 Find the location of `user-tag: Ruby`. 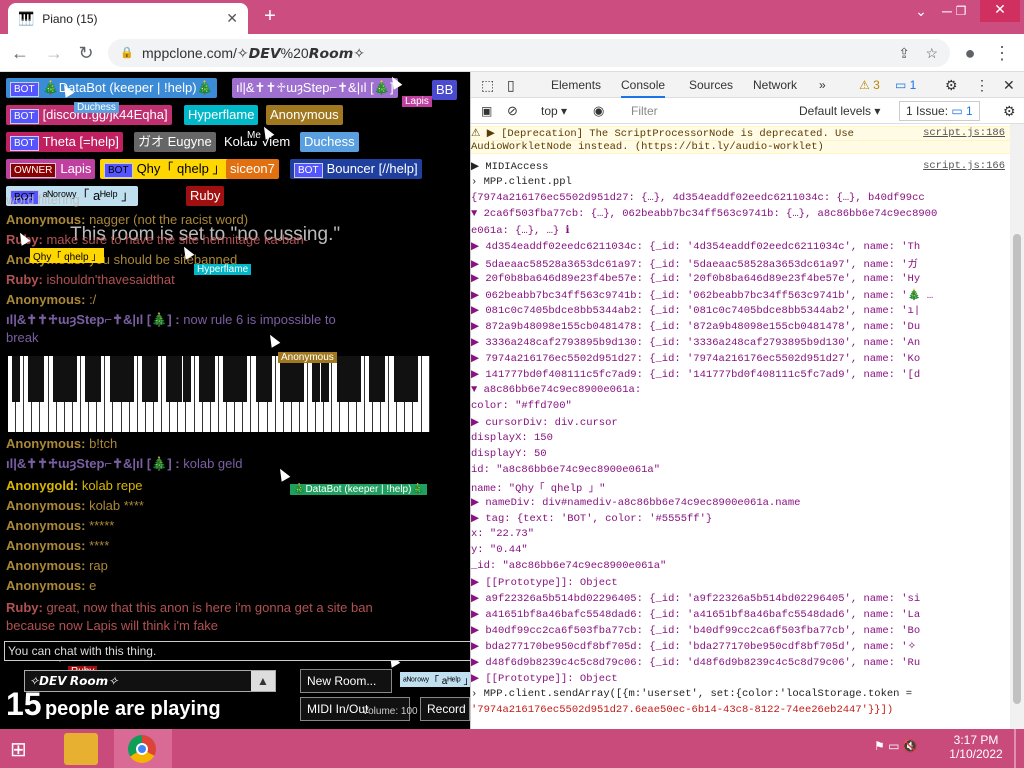

user-tag: Ruby is located at coordinates (205, 196).